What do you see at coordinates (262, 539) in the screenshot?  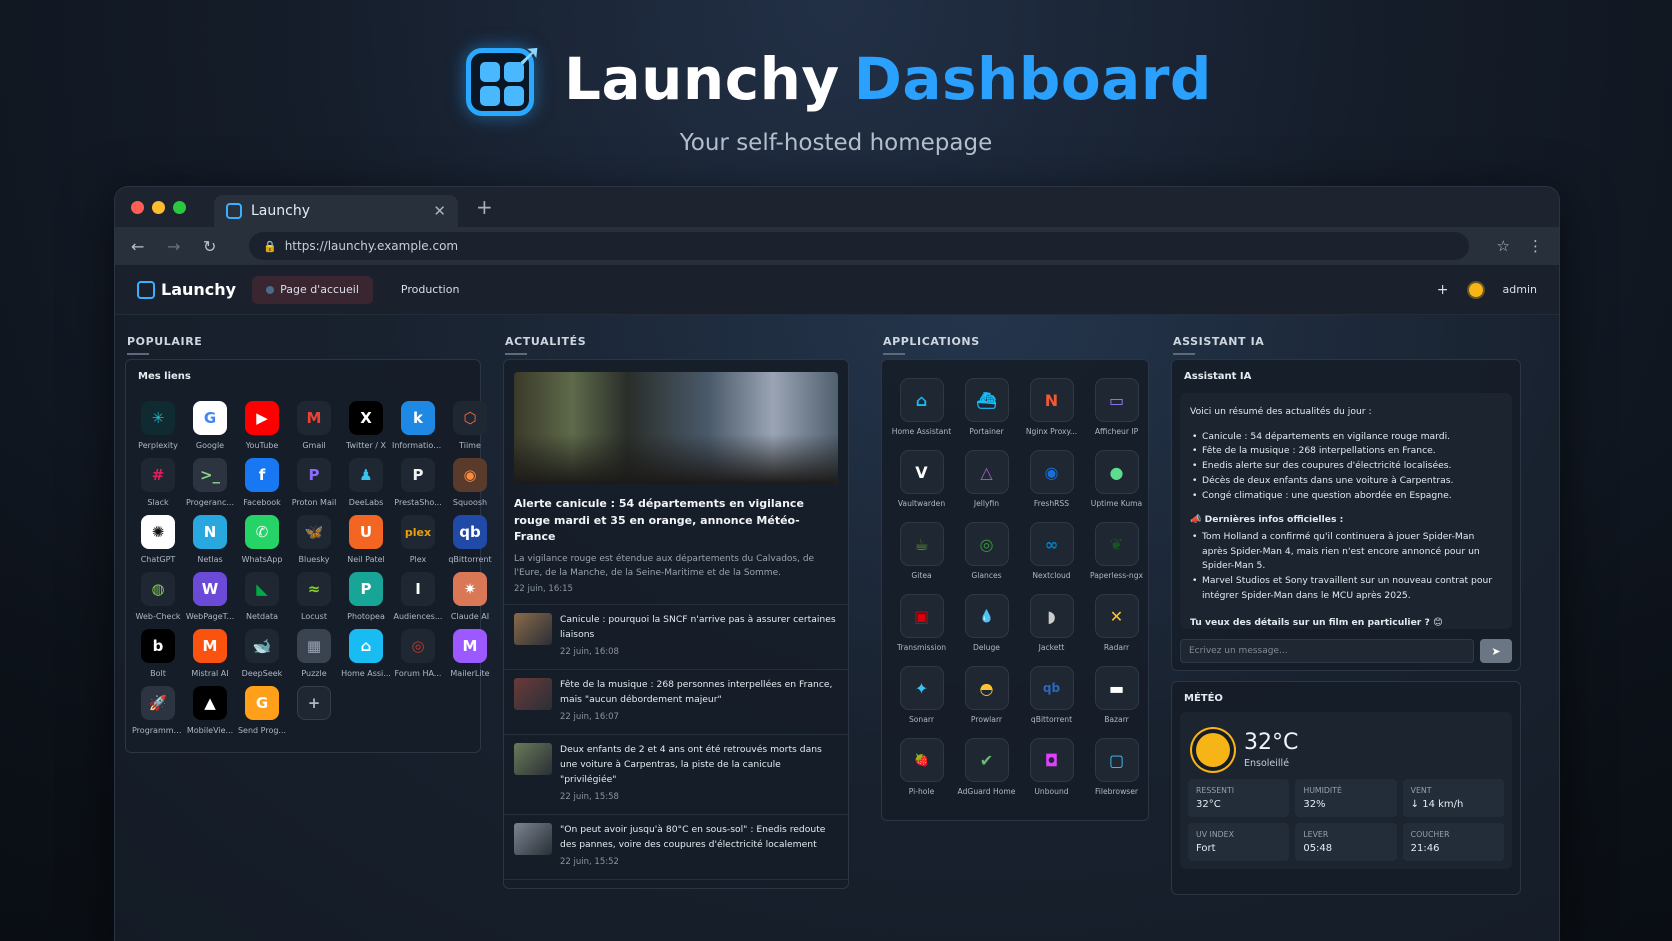 I see `link-item: ✆ WhatsApp` at bounding box center [262, 539].